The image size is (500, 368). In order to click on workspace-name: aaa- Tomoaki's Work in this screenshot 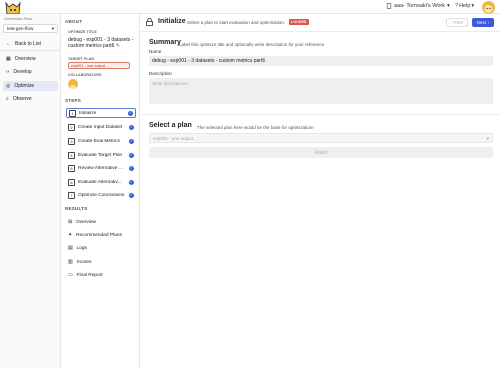, I will do `click(419, 6)`.